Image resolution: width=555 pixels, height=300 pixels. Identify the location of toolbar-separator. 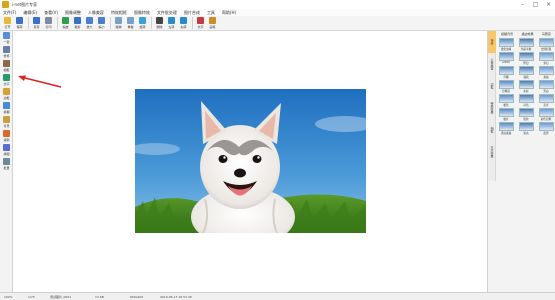
(151, 23).